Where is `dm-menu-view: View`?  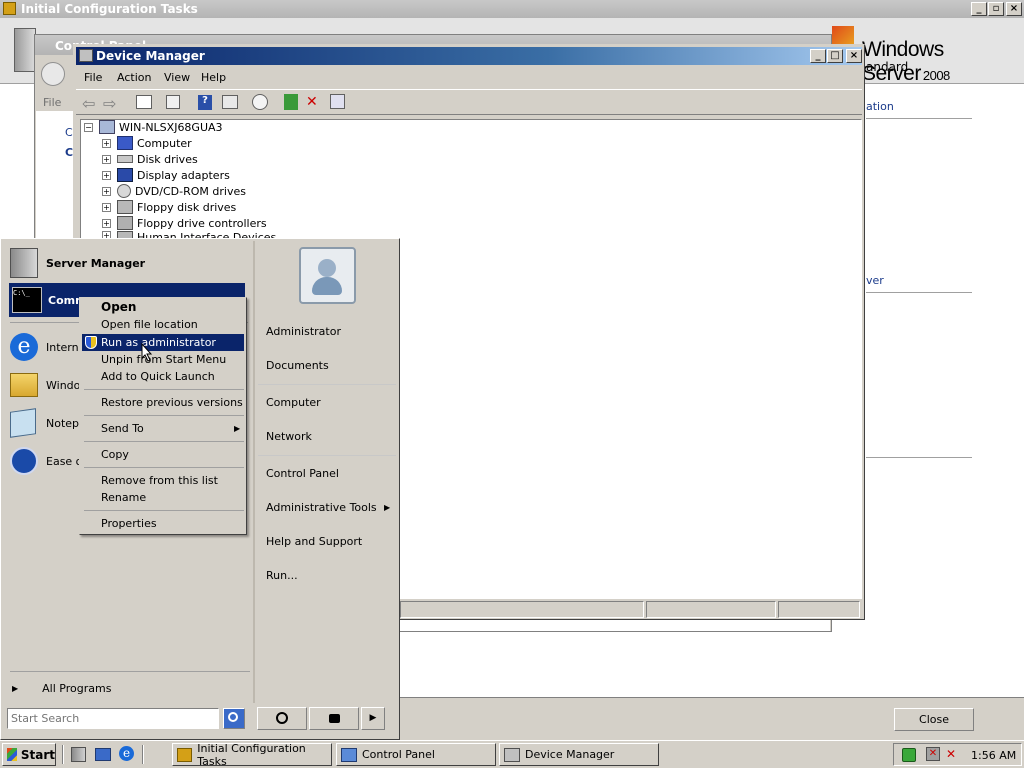 dm-menu-view: View is located at coordinates (177, 77).